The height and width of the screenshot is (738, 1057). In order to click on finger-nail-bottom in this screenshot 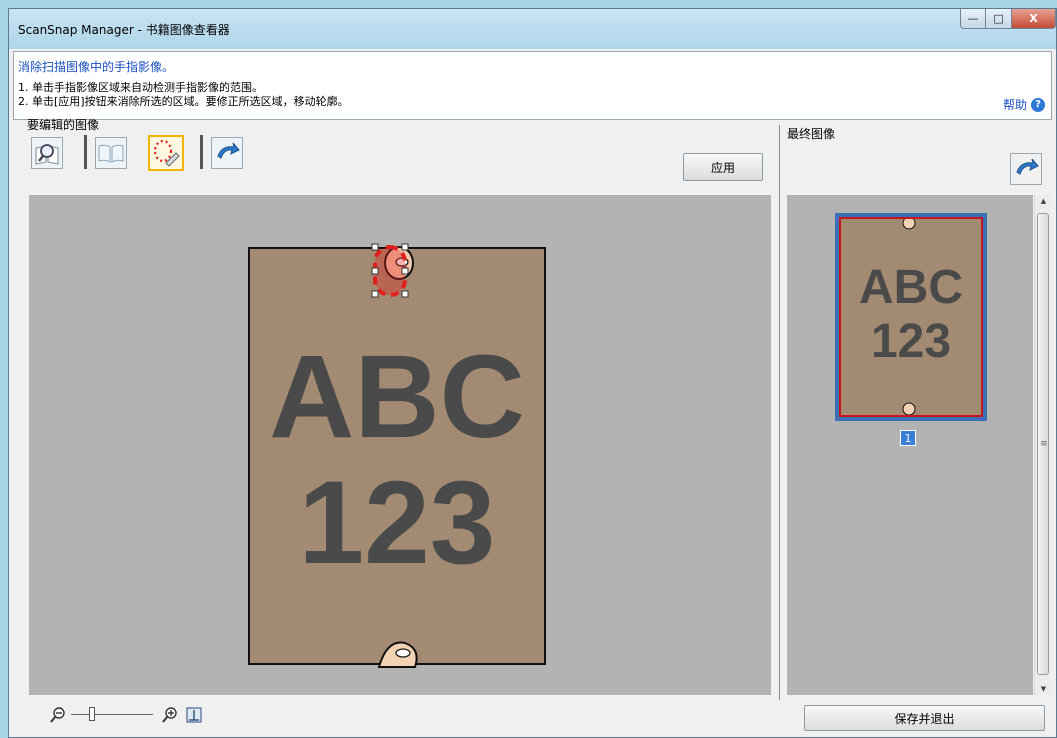, I will do `click(403, 653)`.